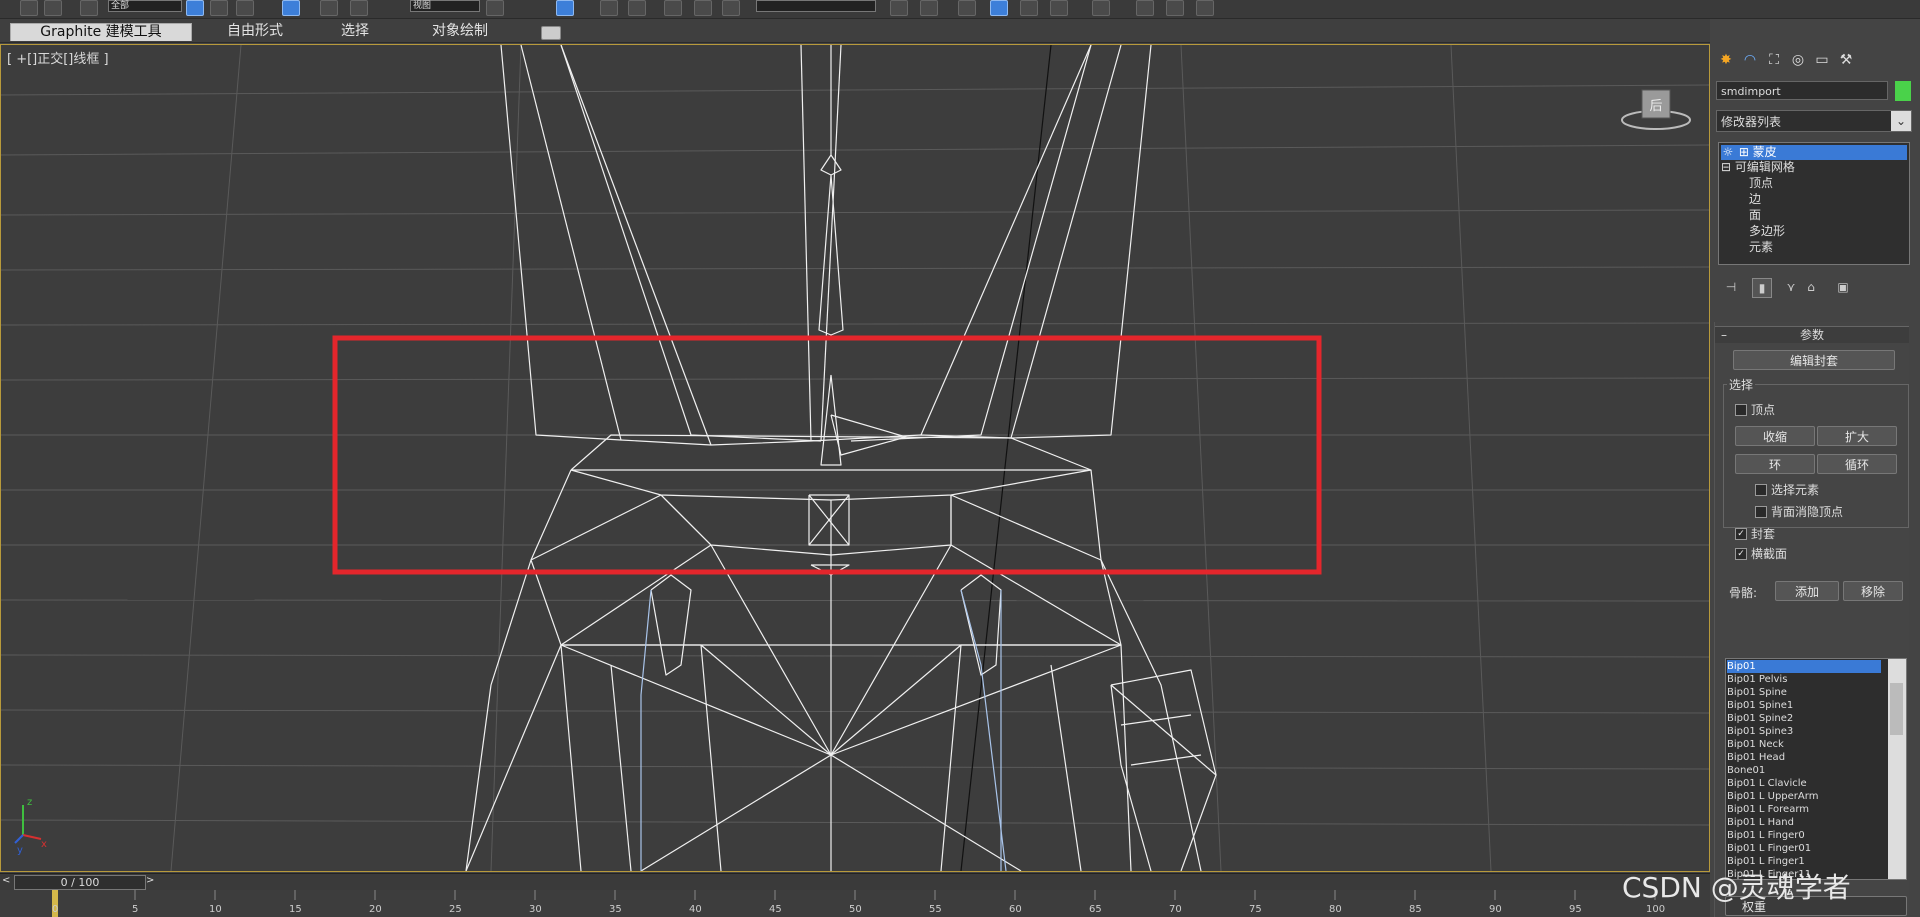 This screenshot has width=1920, height=917. Describe the element at coordinates (1774, 60) in the screenshot. I see `hierarchy-tab-icon: ⛶` at that location.